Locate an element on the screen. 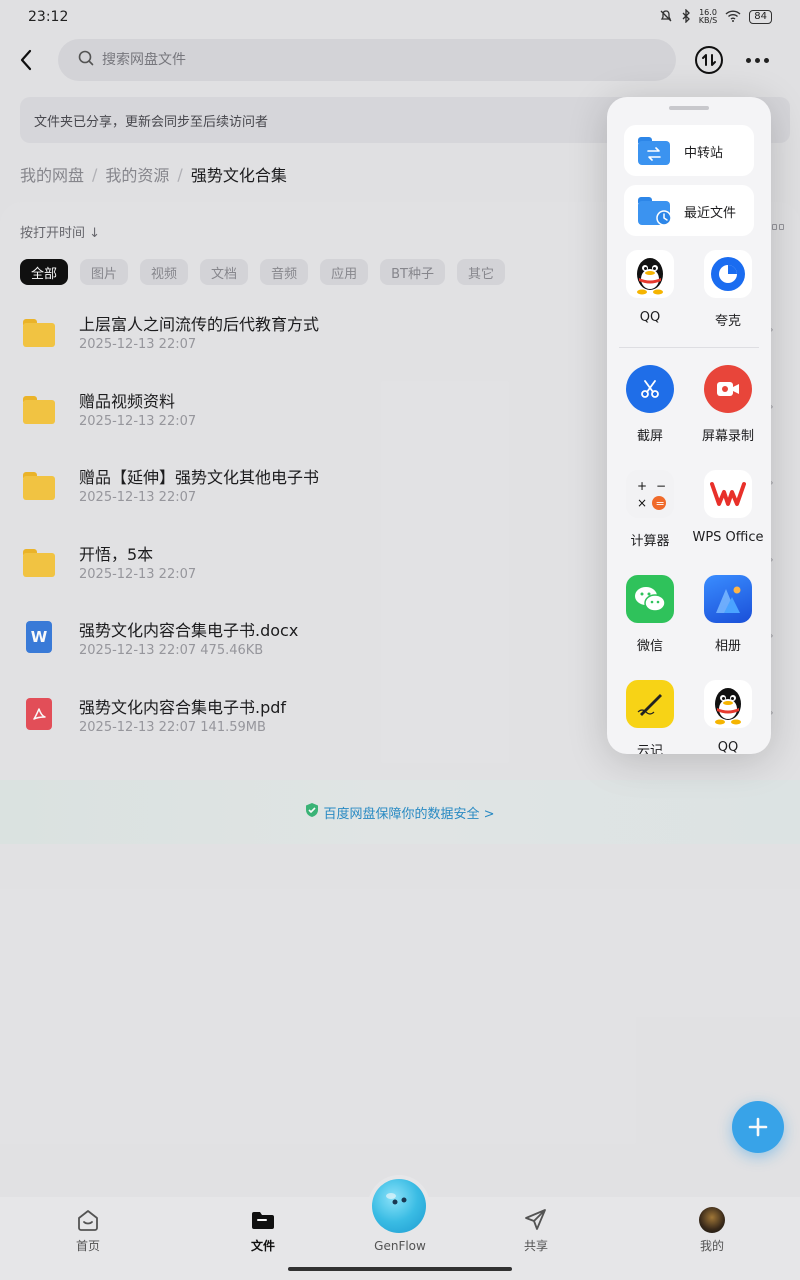 The height and width of the screenshot is (1280, 800). app-notes: 云记 is located at coordinates (650, 717).